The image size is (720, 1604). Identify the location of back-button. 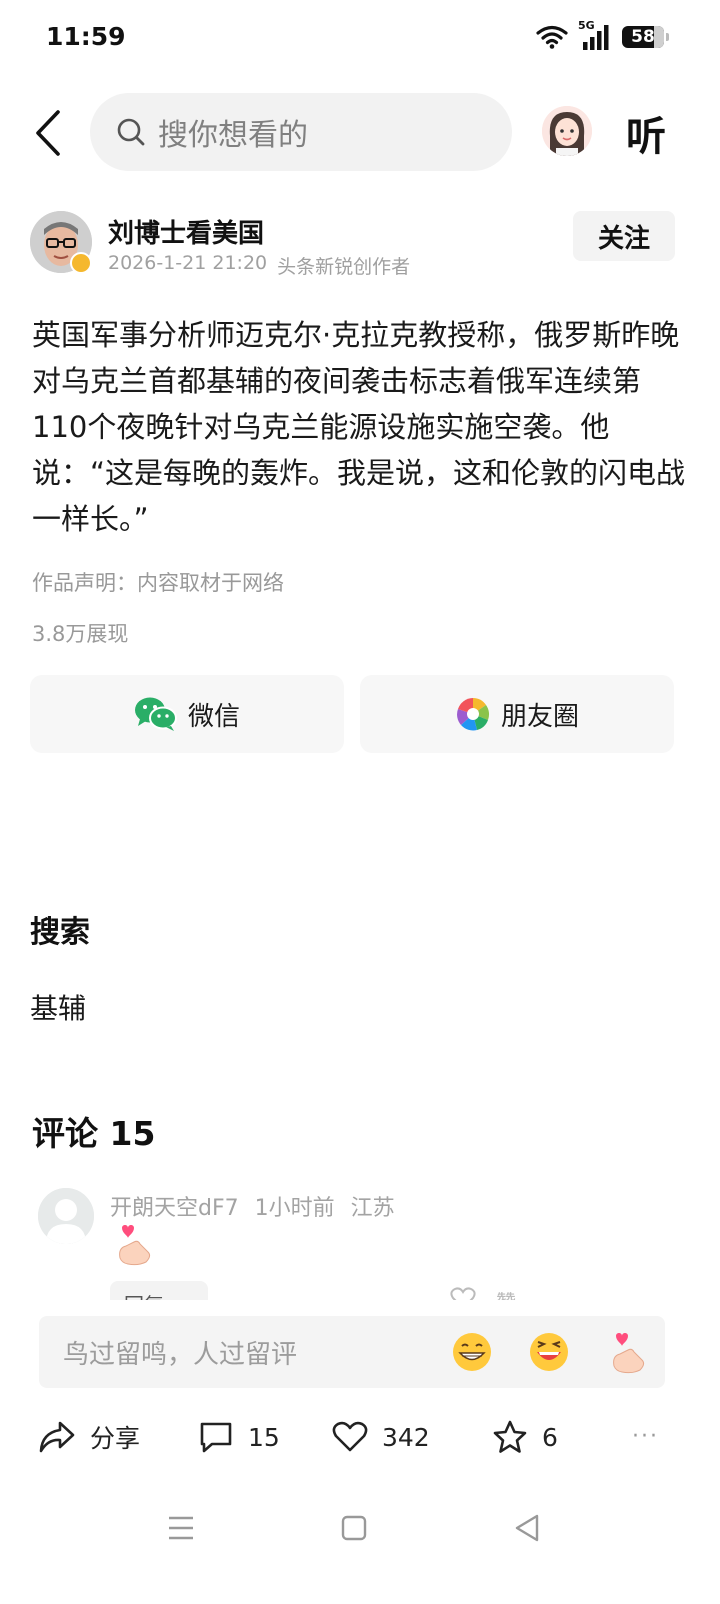
(50, 133).